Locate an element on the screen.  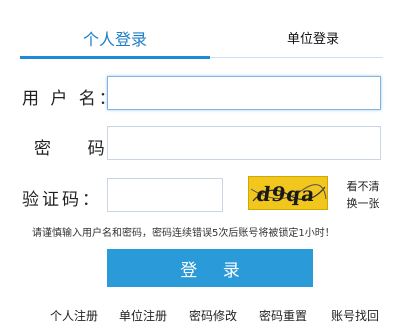
username-input is located at coordinates (244, 93).